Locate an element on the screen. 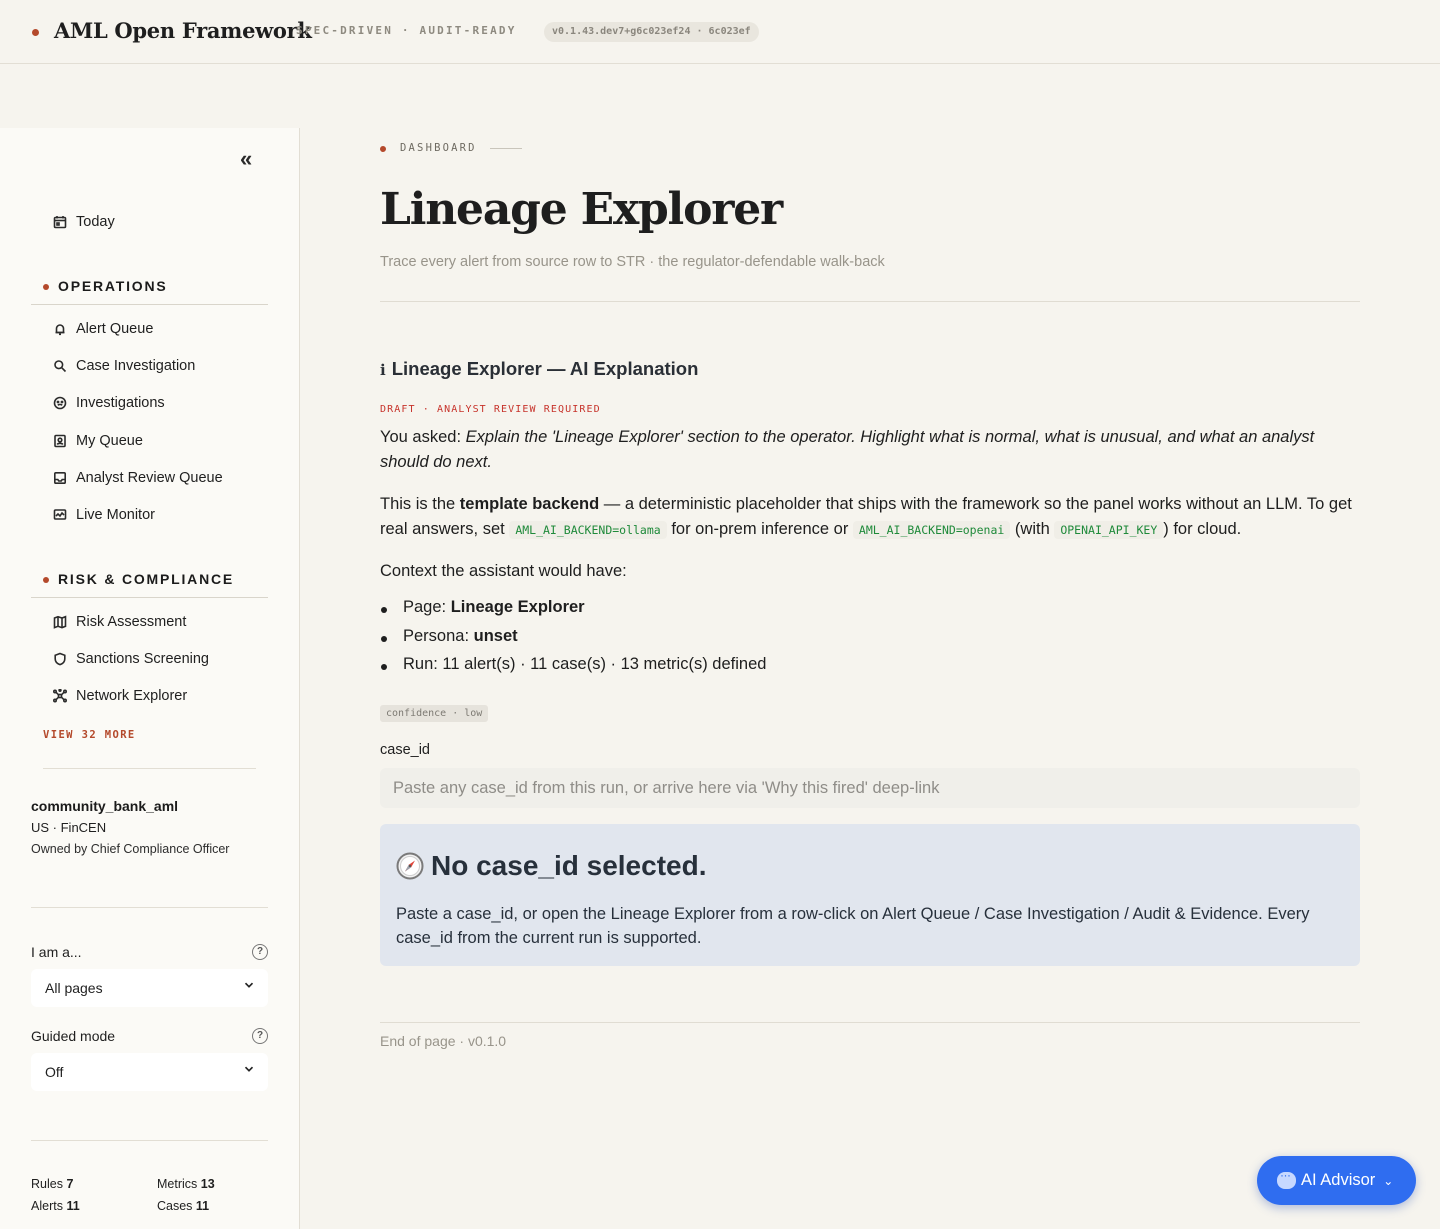  list-item: Persona: unset is located at coordinates (573, 641).